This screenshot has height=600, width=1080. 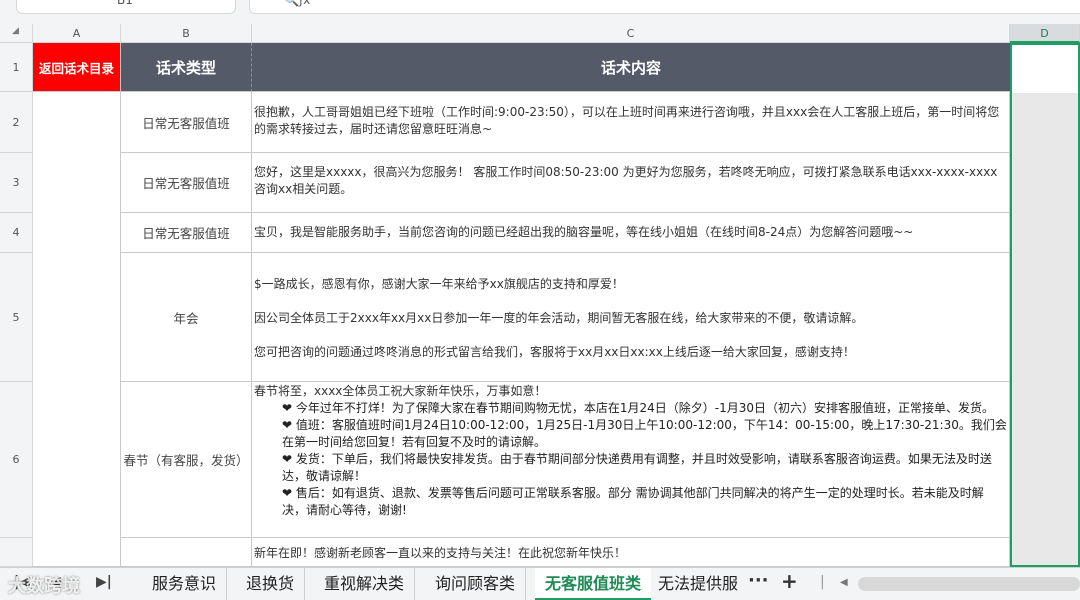 What do you see at coordinates (125, 3) in the screenshot?
I see `name-box-value: B1` at bounding box center [125, 3].